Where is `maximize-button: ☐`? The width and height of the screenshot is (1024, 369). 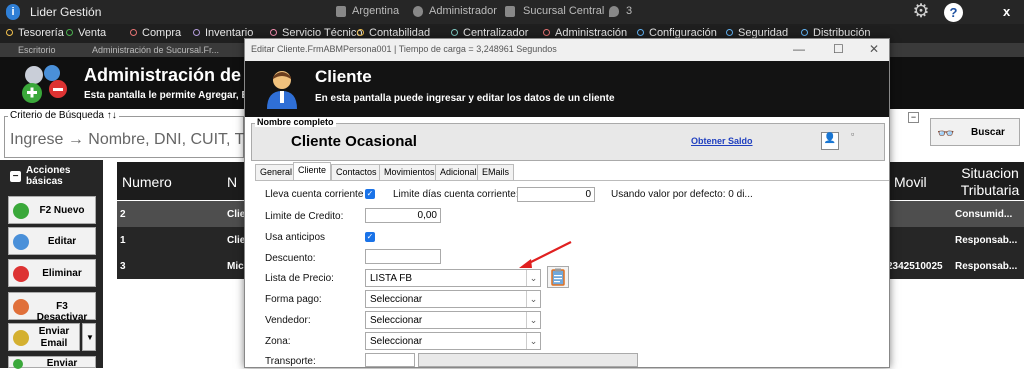
maximize-button: ☐ is located at coordinates (838, 49).